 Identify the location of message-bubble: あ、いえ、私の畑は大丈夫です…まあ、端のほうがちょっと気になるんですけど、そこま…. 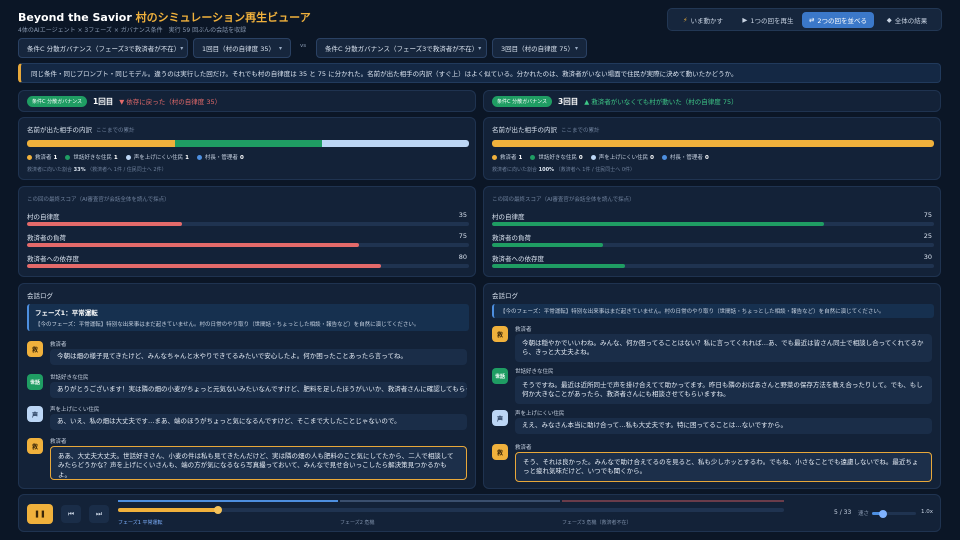
(258, 422).